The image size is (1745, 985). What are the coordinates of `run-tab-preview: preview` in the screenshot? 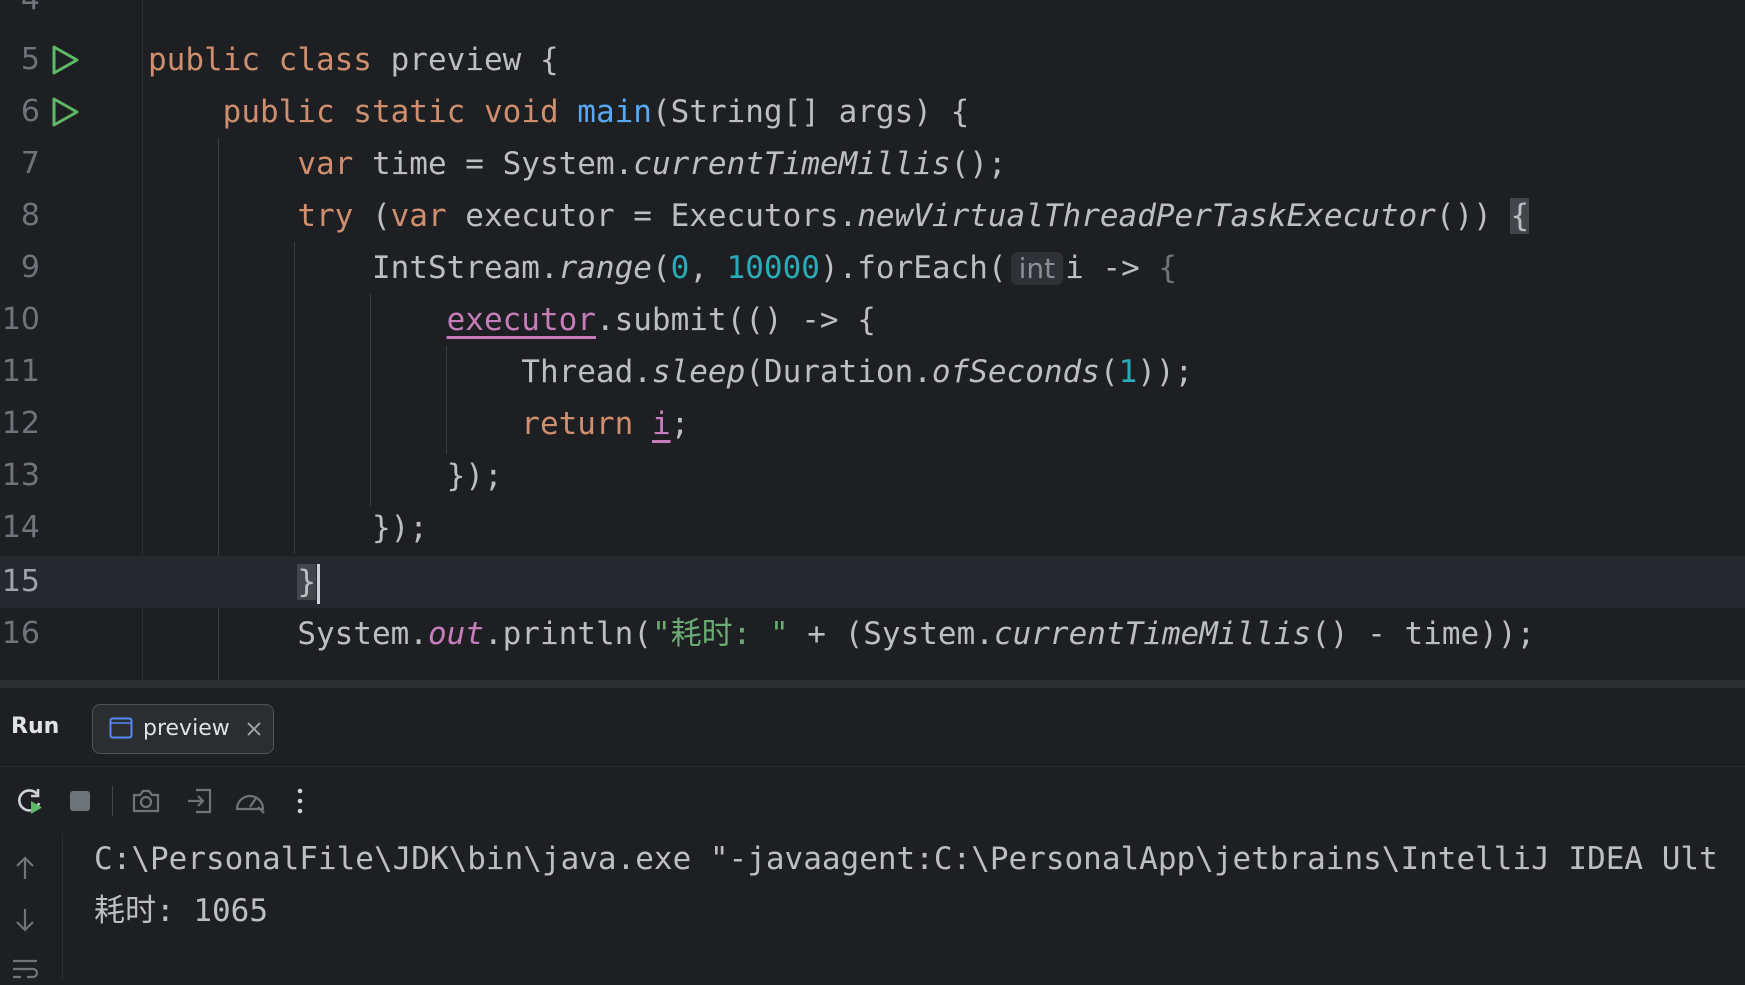 It's located at (183, 729).